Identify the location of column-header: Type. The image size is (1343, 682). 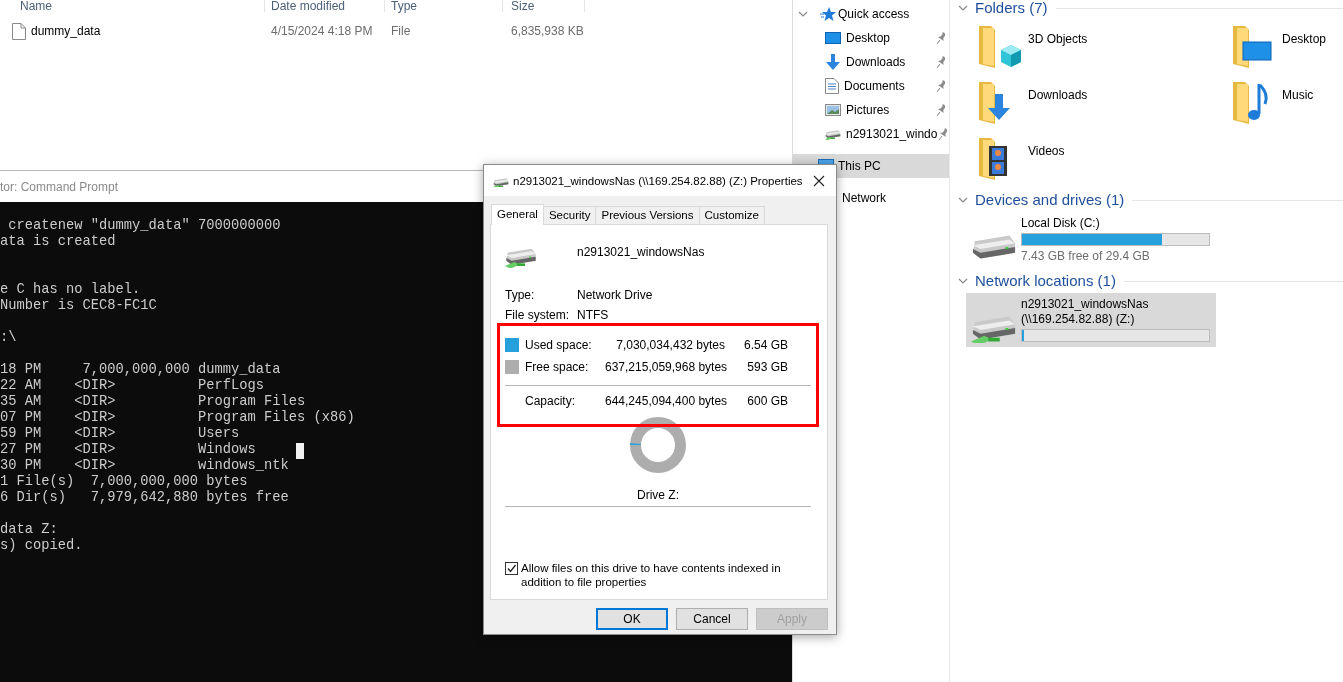
(444, 6).